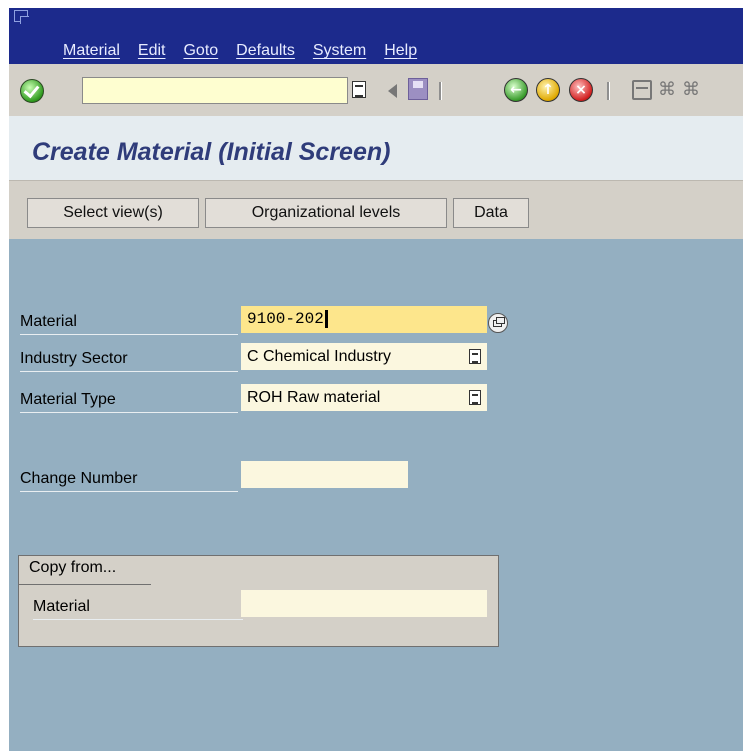 This screenshot has width=743, height=751. What do you see at coordinates (516, 90) in the screenshot?
I see `back-icon: ←` at bounding box center [516, 90].